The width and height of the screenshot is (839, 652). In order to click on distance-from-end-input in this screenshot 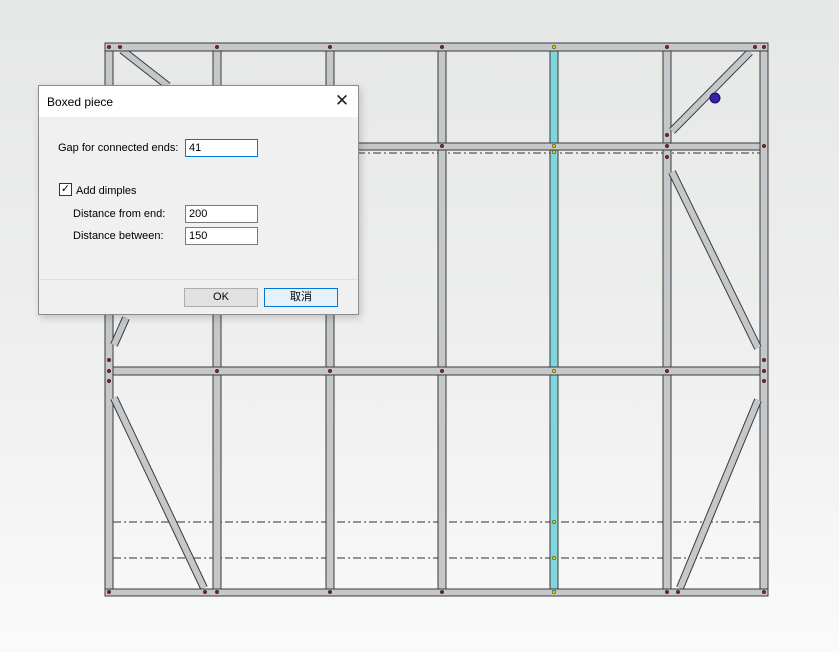, I will do `click(221, 214)`.